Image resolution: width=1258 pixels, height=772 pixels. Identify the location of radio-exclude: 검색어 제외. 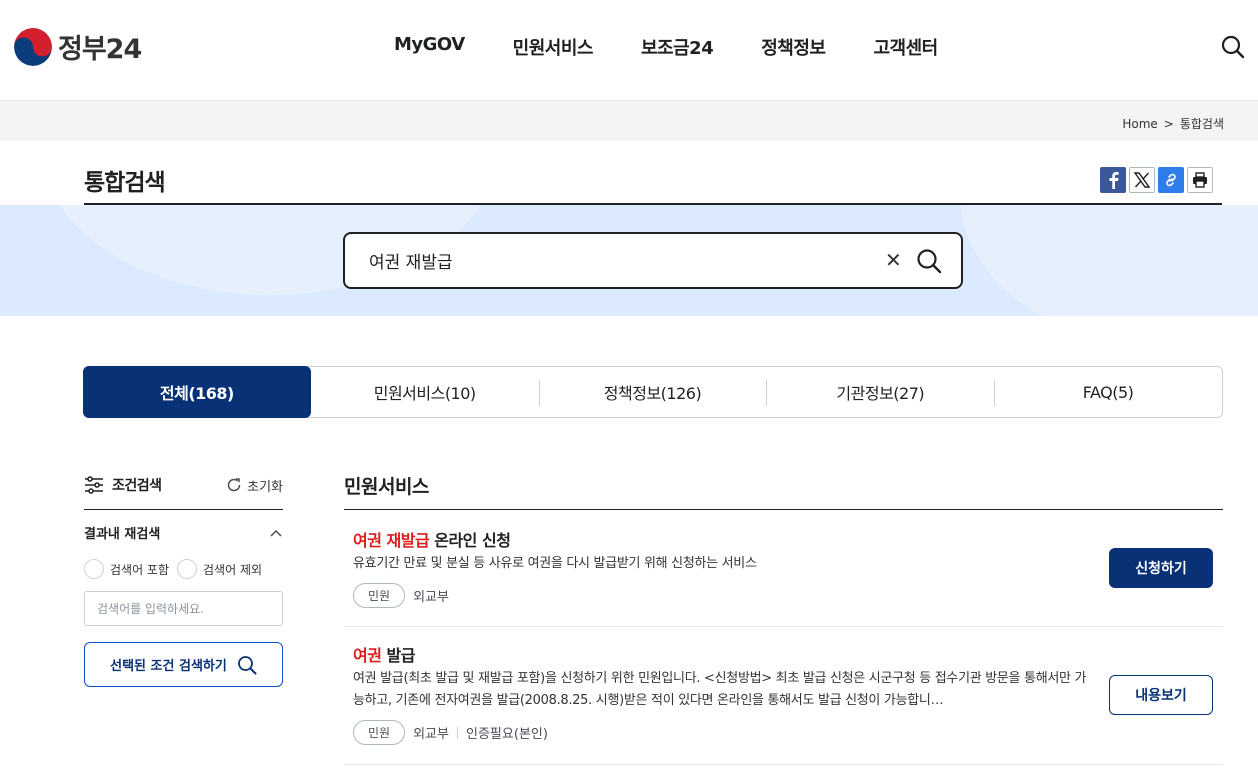
(219, 569).